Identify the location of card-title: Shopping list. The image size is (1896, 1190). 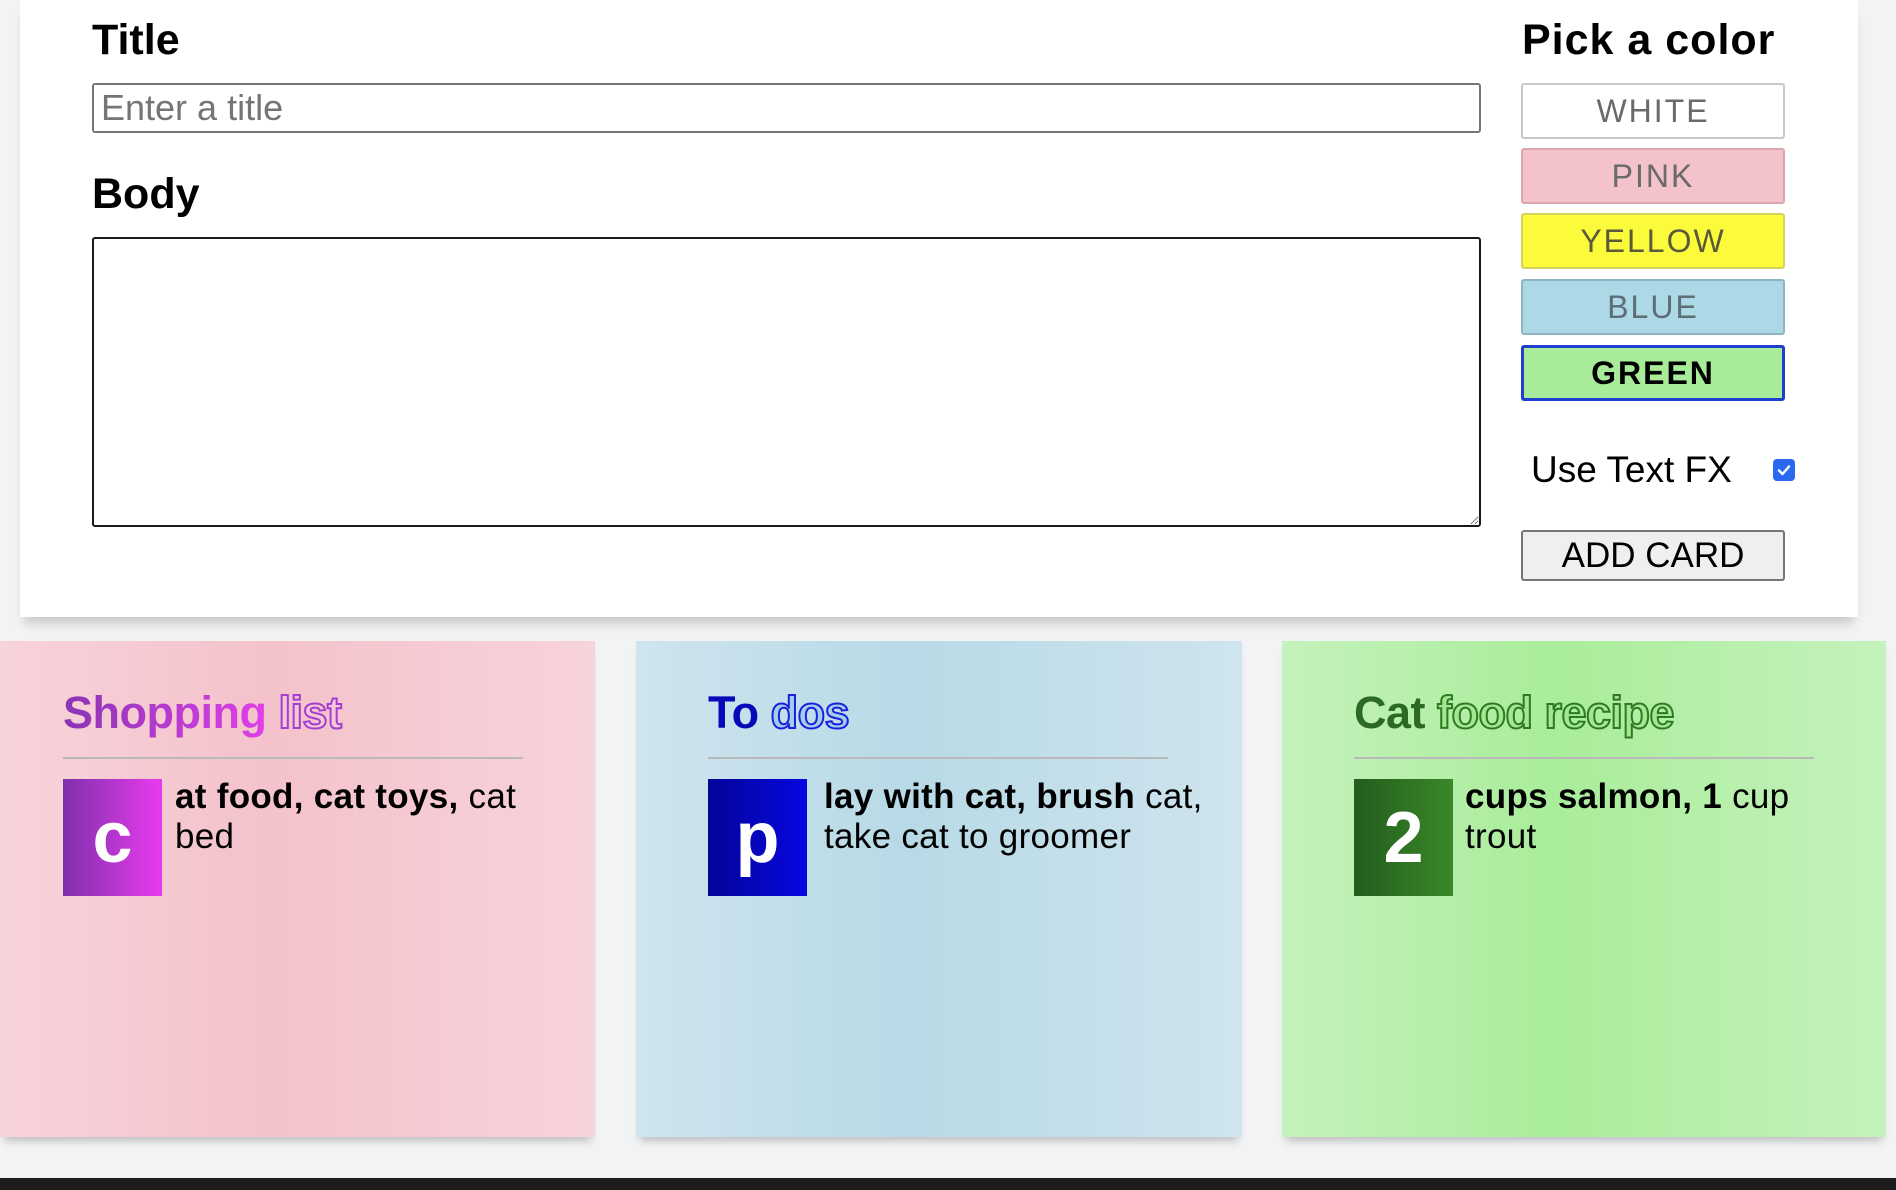
(203, 712).